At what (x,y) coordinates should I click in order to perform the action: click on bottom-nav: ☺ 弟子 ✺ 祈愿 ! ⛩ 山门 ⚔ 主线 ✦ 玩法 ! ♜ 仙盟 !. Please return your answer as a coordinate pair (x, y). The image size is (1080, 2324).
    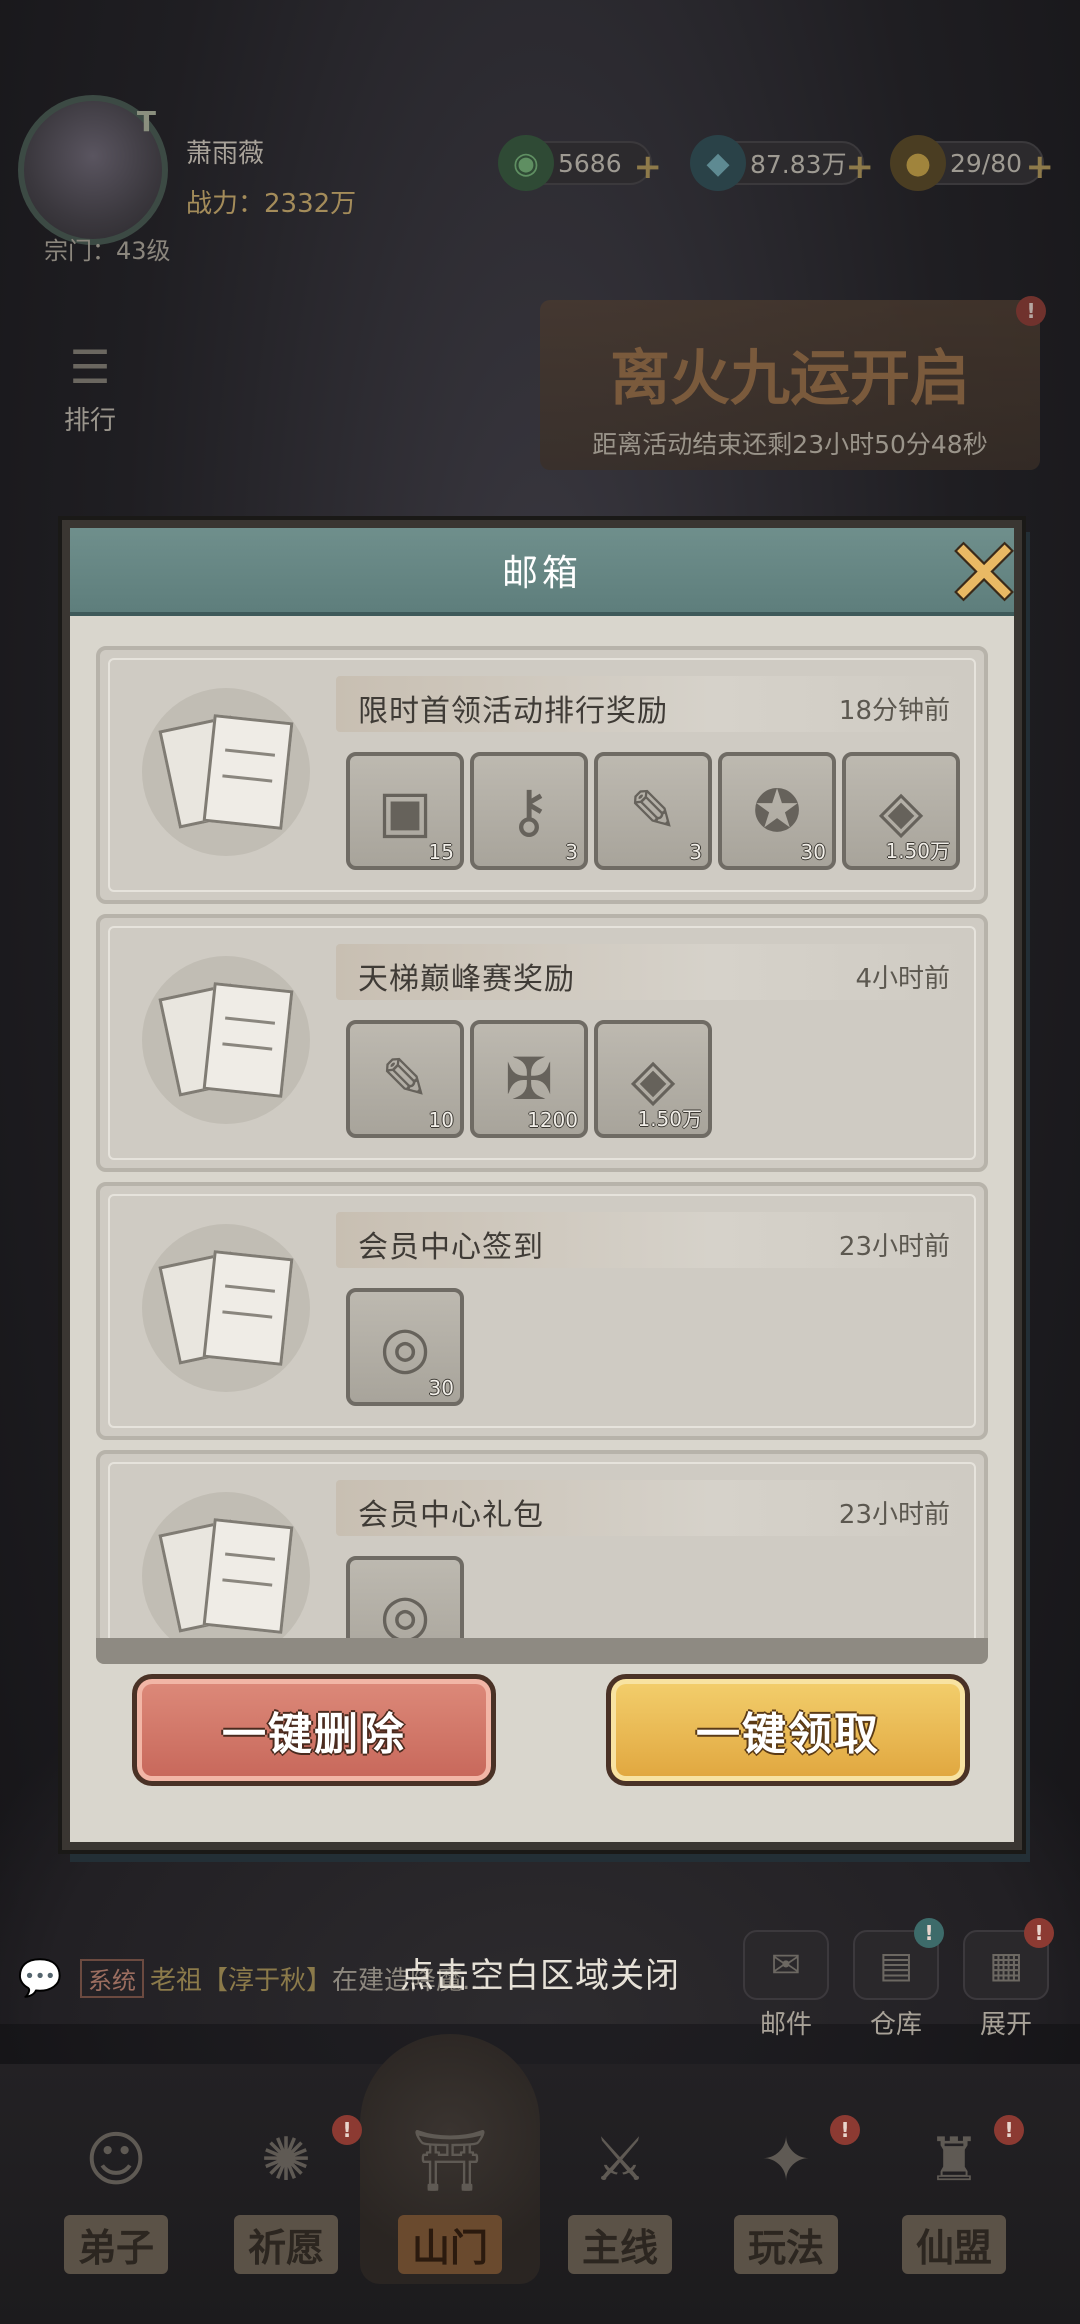
    Looking at the image, I should click on (540, 2179).